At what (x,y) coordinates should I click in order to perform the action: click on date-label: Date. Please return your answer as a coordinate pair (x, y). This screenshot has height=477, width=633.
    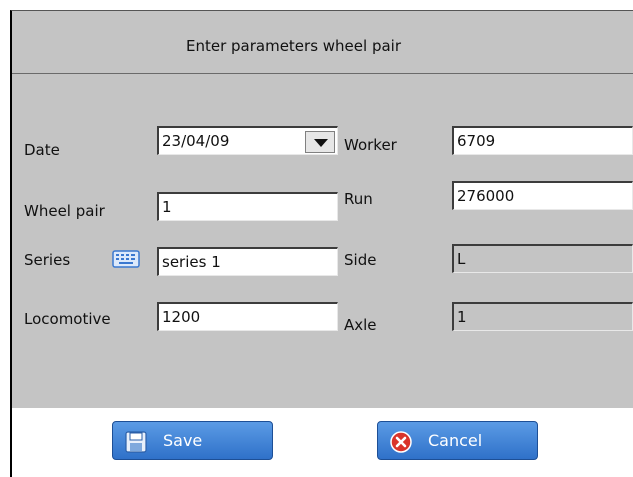
    Looking at the image, I should click on (42, 150).